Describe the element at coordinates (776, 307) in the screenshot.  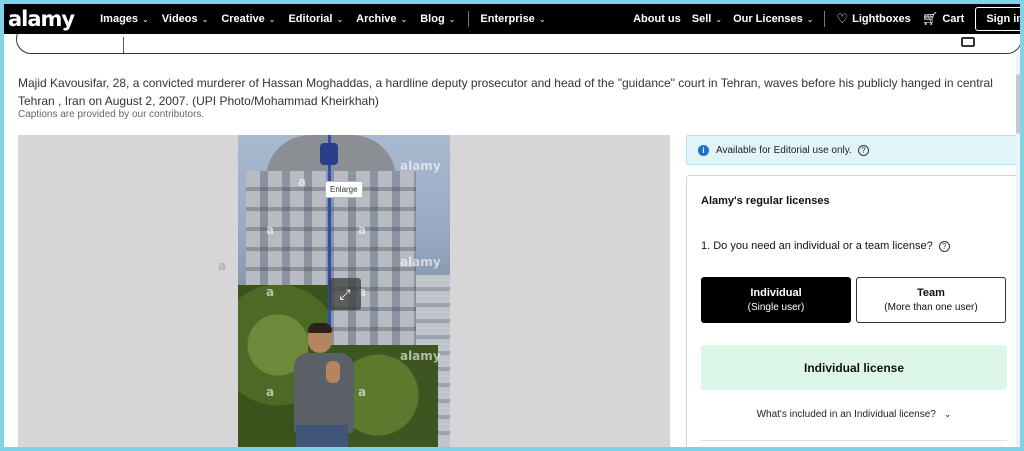
I see `option-subtitle: (Single user)` at that location.